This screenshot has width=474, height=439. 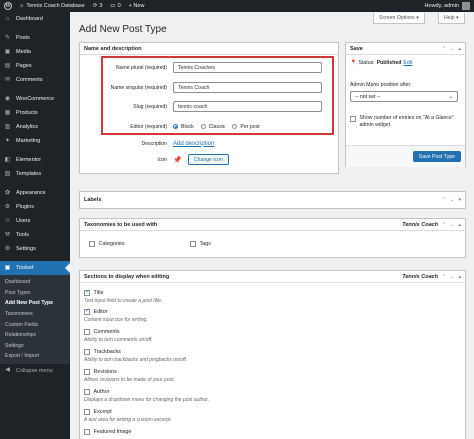 I want to click on taxonomy-option-tags: Tags, so click(x=200, y=244).